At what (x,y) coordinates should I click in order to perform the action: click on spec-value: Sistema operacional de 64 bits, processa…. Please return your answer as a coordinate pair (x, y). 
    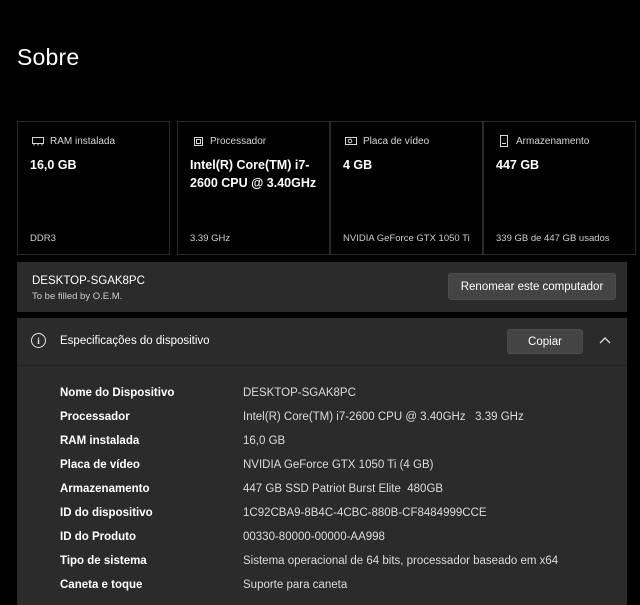
    Looking at the image, I should click on (401, 561).